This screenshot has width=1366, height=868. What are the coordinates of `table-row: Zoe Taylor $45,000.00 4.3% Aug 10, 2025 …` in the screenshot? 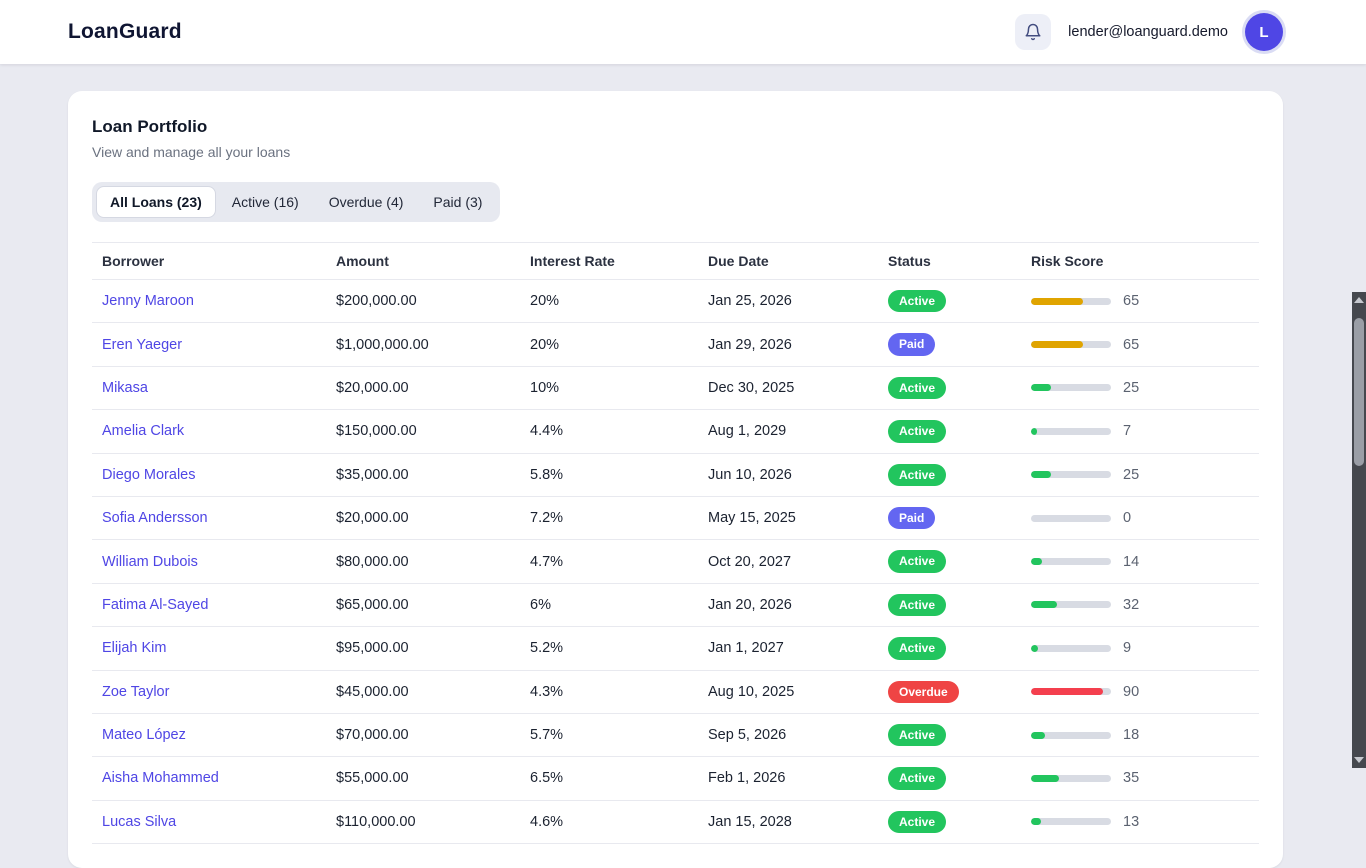 It's located at (675, 692).